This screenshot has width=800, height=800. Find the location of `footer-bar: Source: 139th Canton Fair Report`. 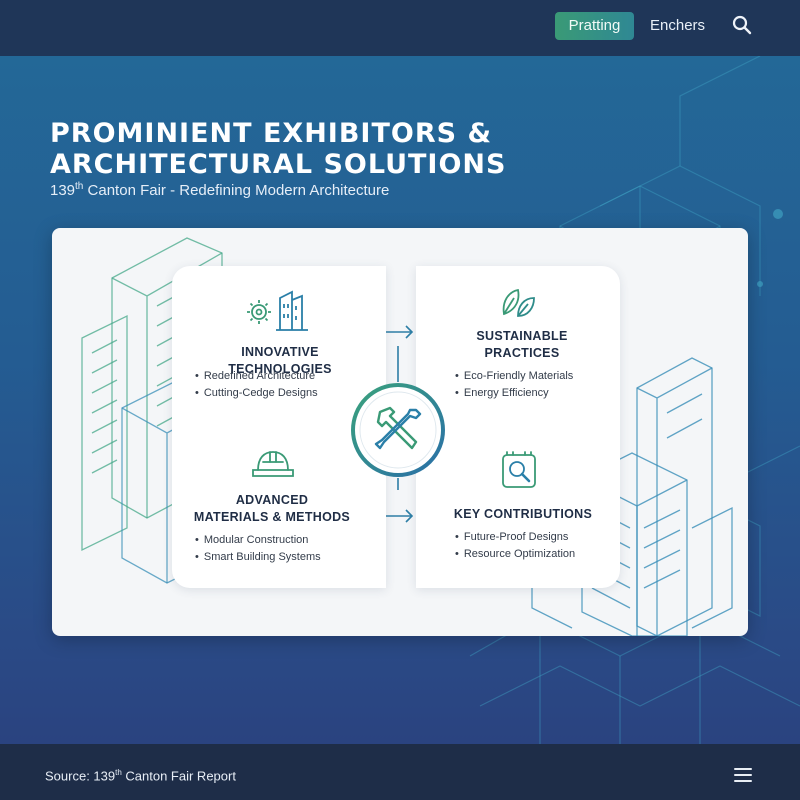

footer-bar: Source: 139th Canton Fair Report is located at coordinates (400, 772).